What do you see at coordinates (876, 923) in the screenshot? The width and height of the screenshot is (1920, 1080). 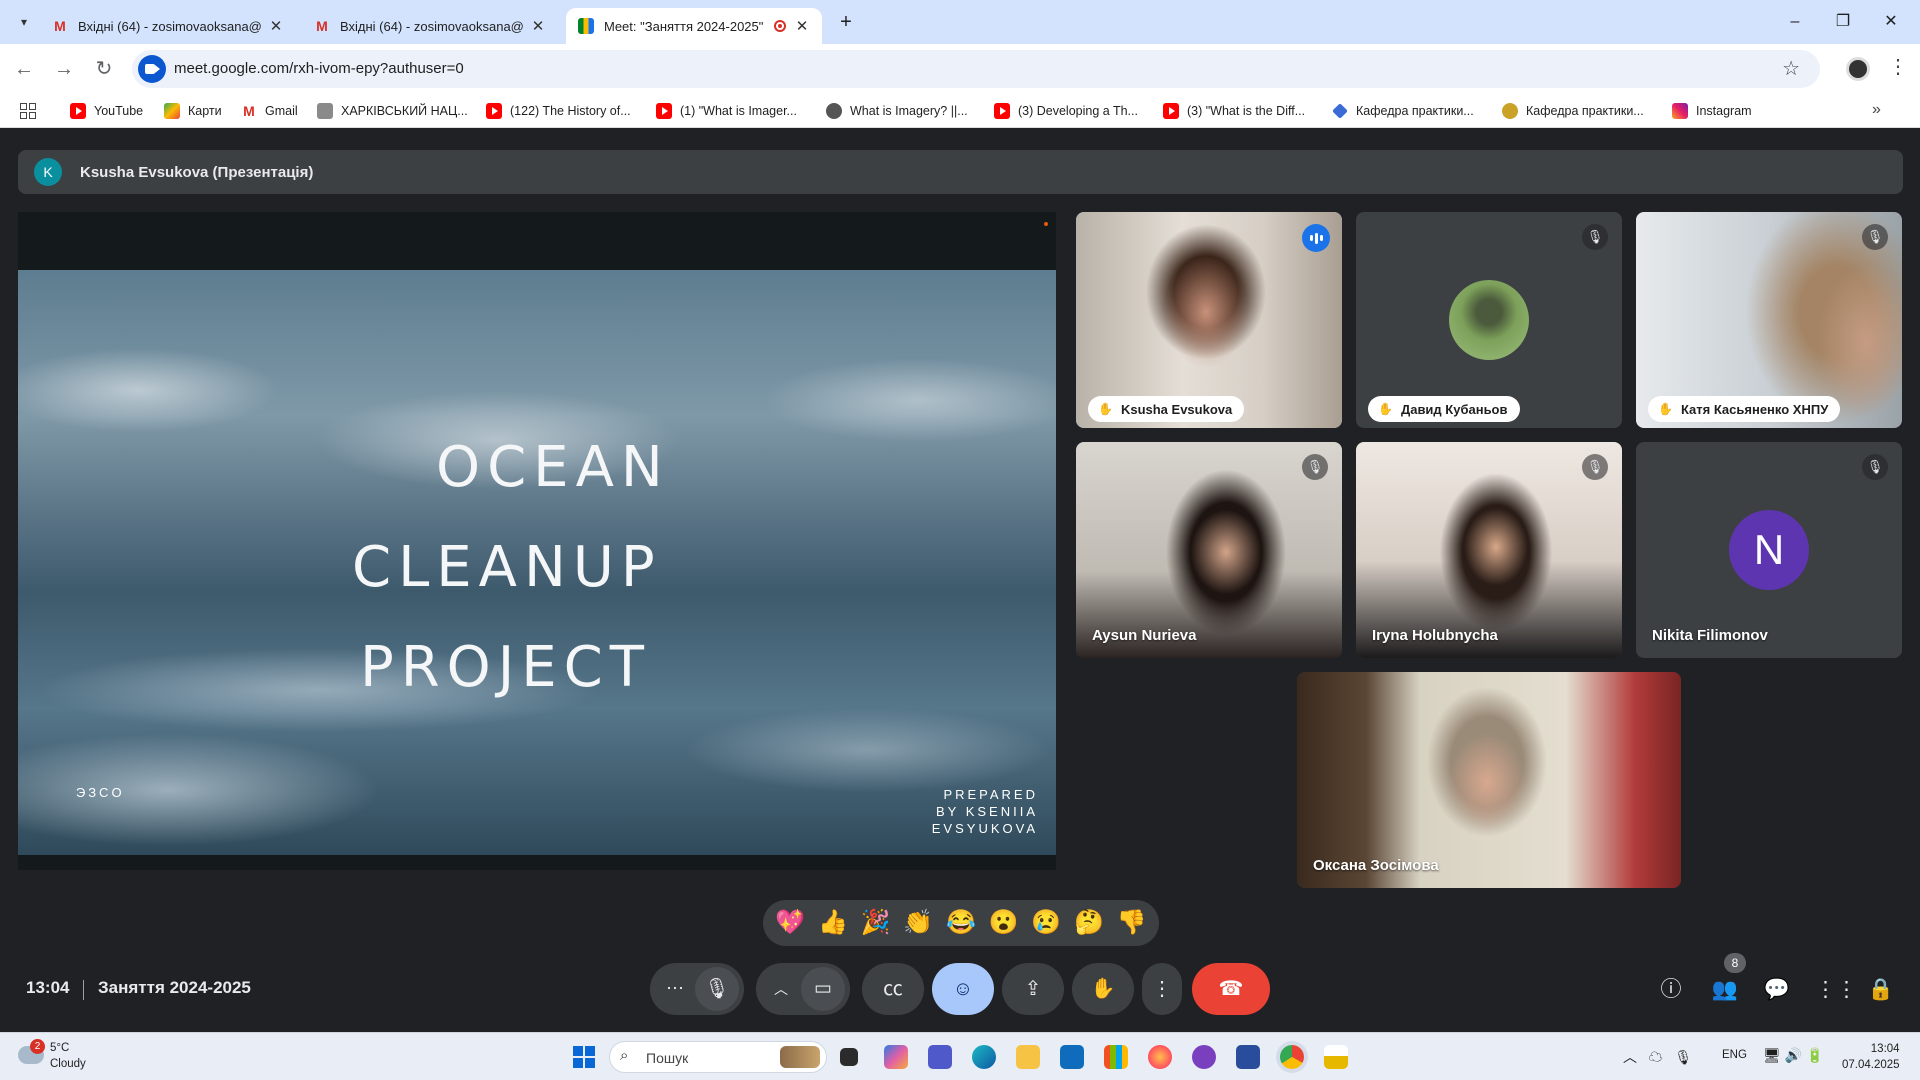 I see `reaction-party: 🎉` at bounding box center [876, 923].